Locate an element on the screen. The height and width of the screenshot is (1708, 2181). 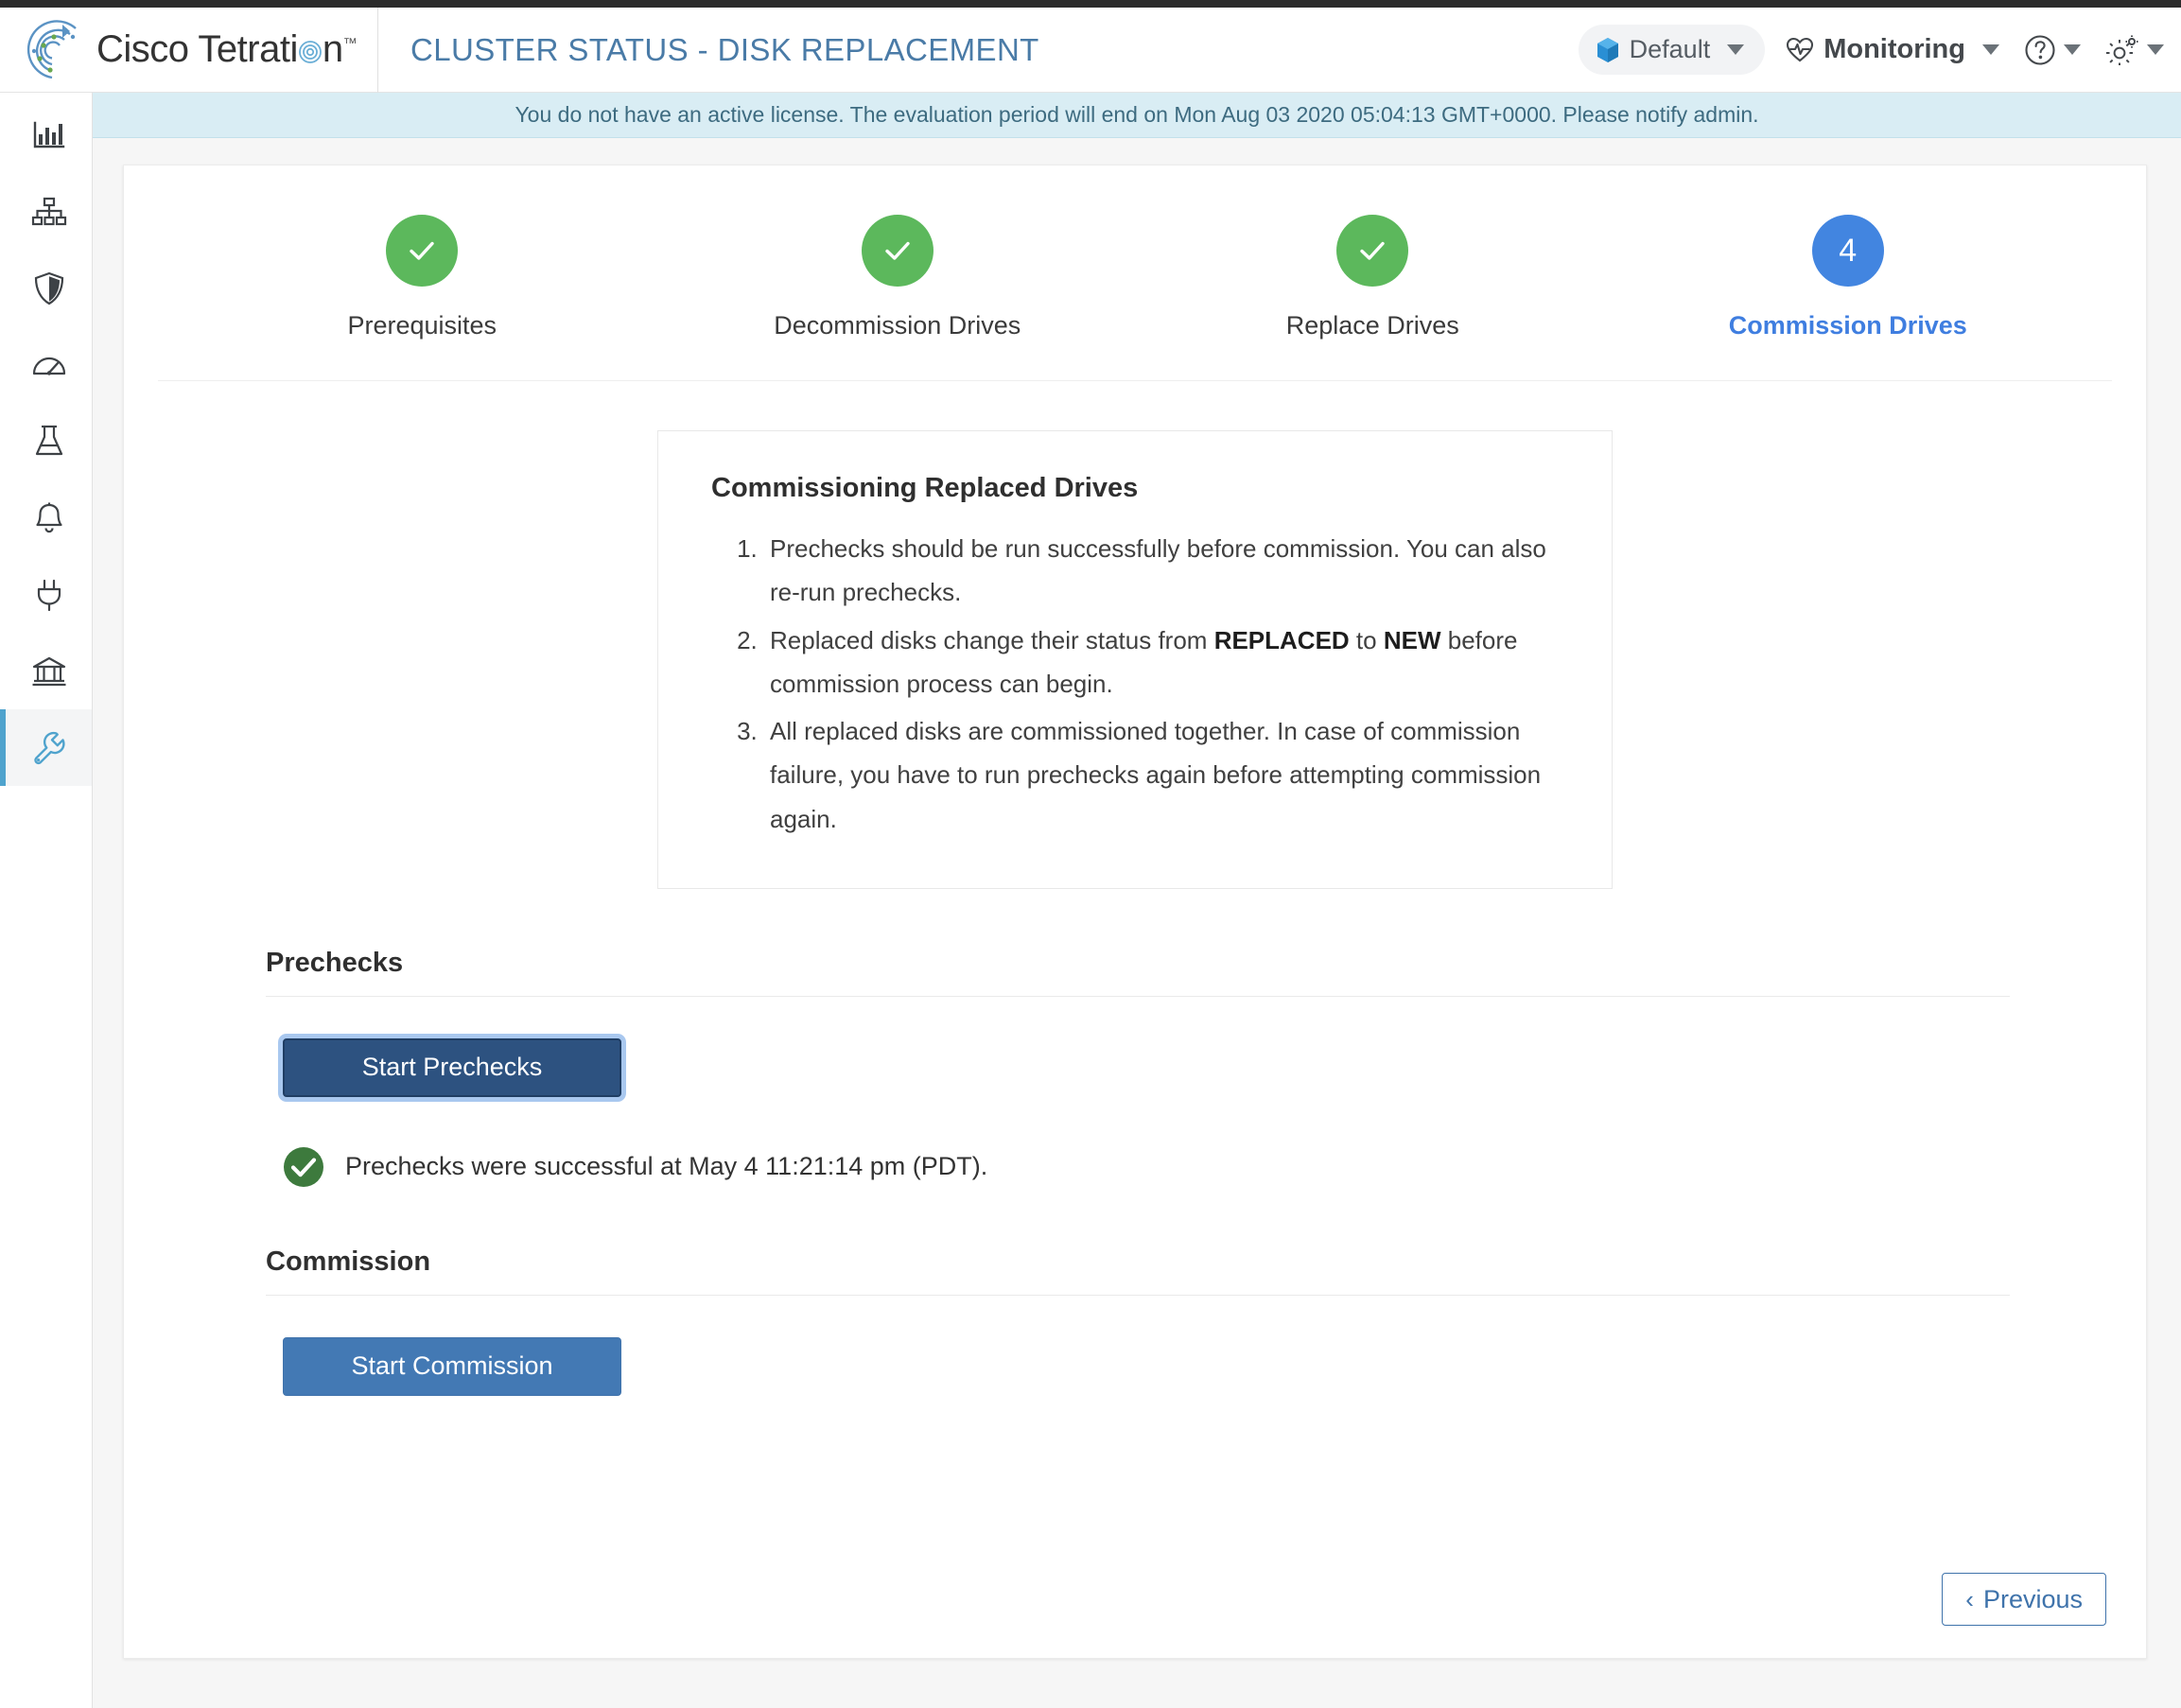
step-replace-drives: Replace Drives is located at coordinates (1373, 277).